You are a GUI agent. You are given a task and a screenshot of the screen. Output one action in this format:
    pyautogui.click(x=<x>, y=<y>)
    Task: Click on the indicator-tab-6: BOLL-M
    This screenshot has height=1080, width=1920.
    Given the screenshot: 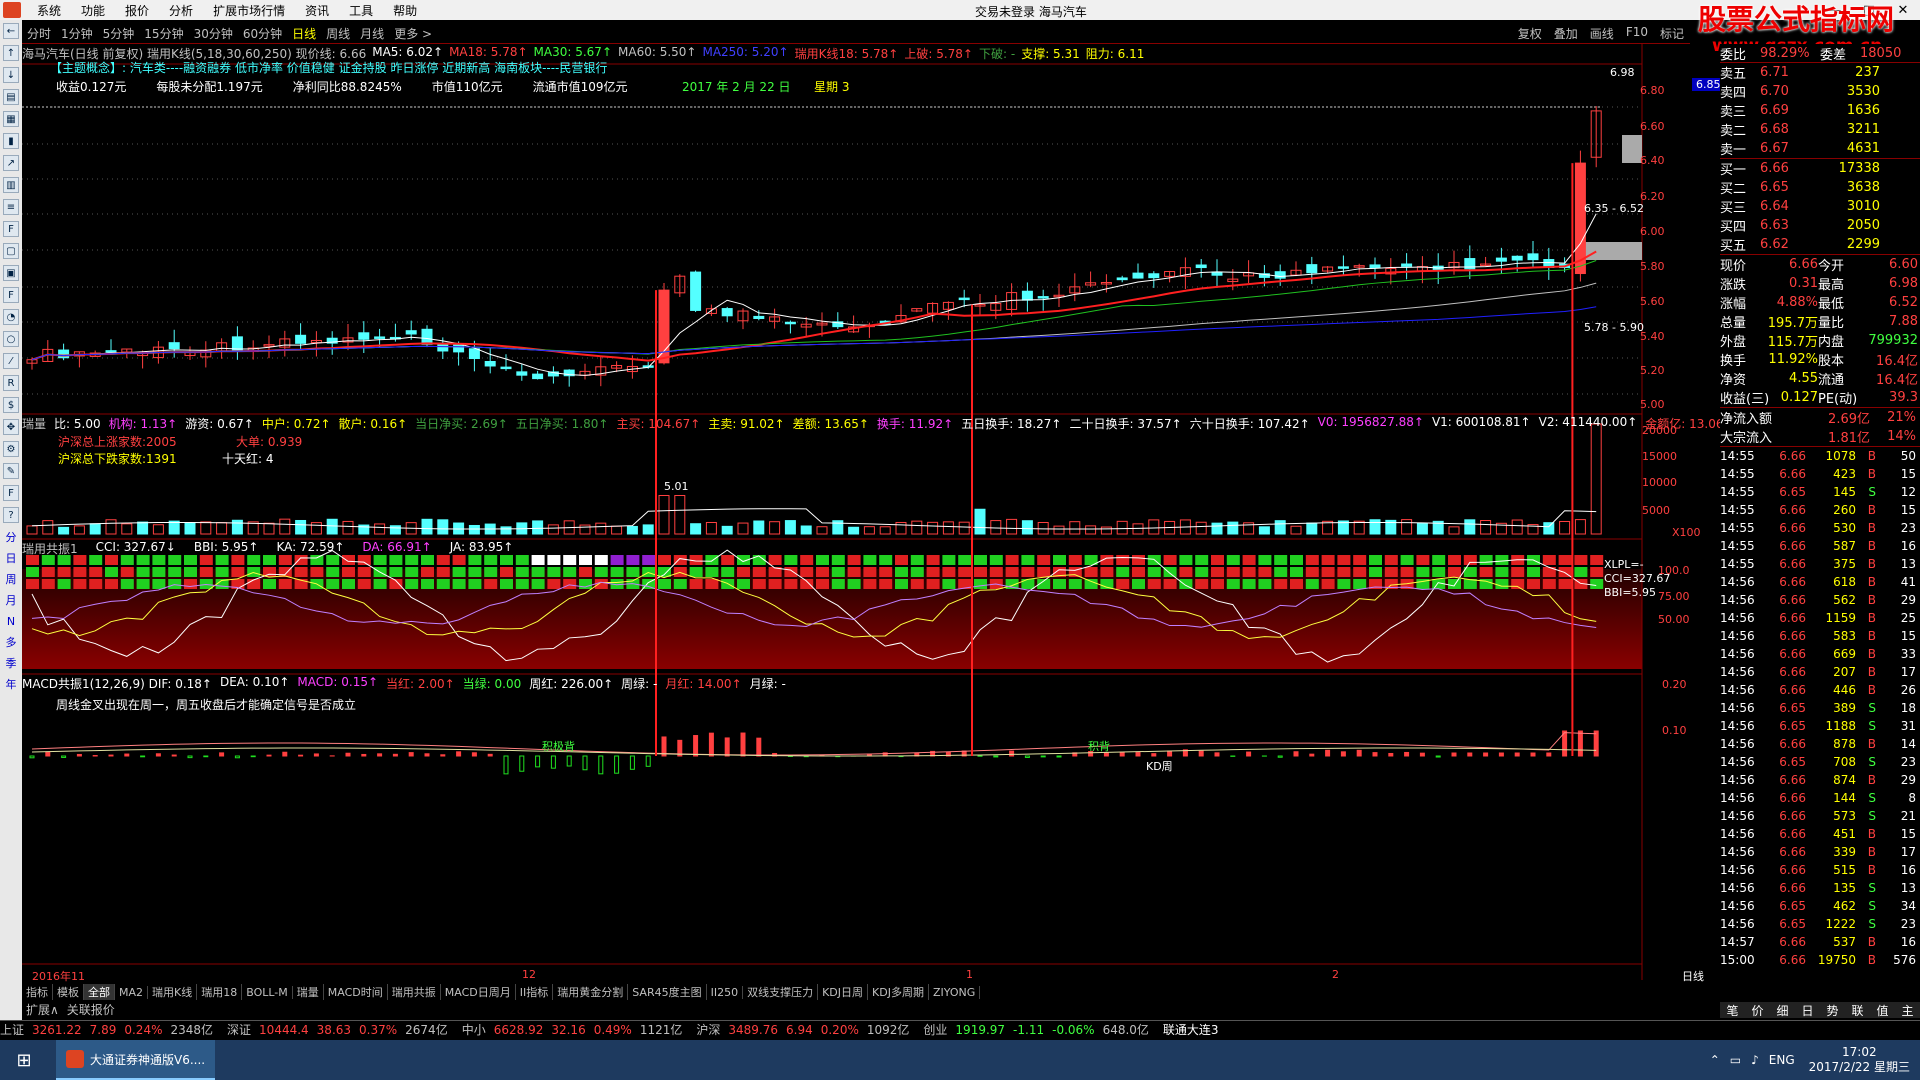 What is the action you would take?
    pyautogui.click(x=267, y=992)
    